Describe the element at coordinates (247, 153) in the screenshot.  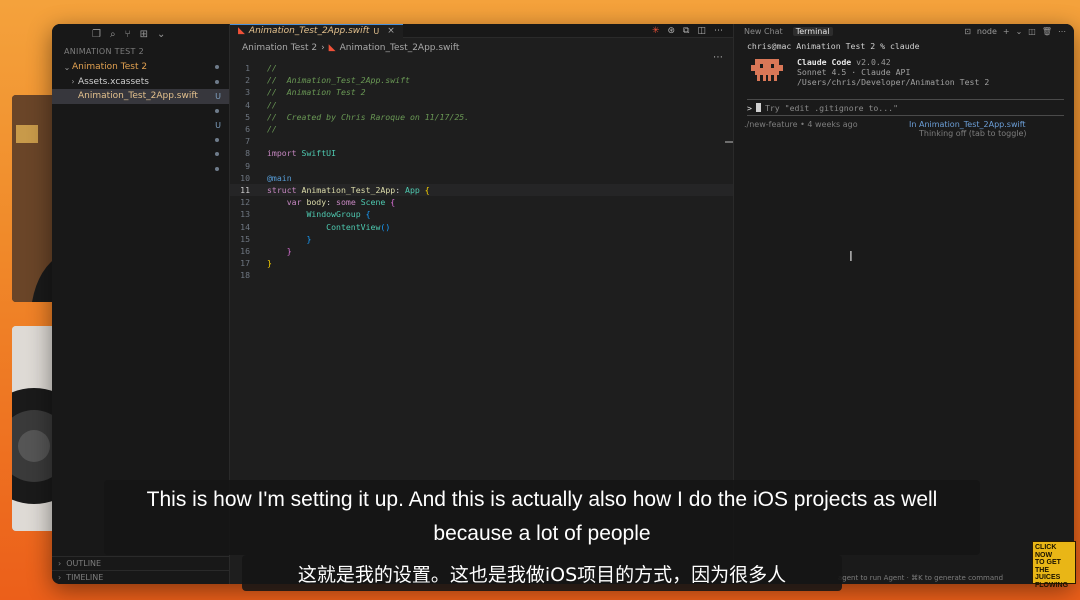
I see `line-number: 8` at that location.